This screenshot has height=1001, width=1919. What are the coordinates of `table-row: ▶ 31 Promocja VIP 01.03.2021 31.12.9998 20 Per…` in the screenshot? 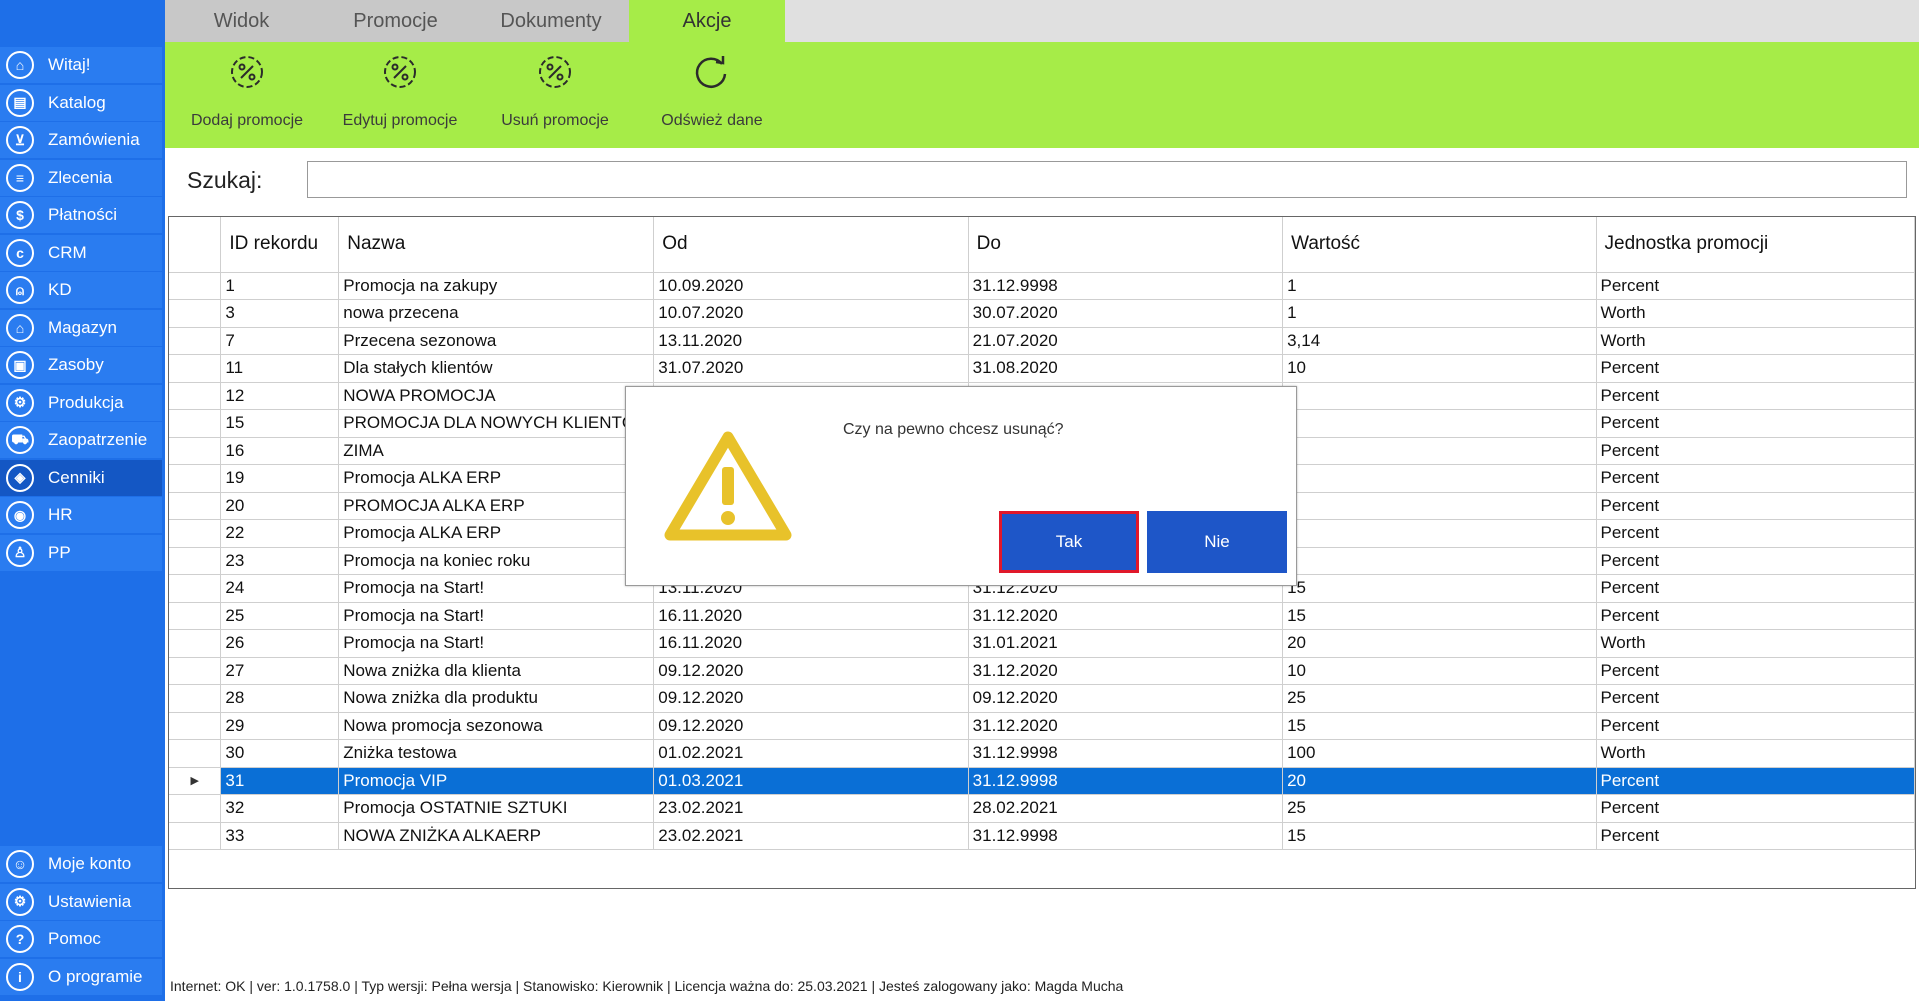 It's located at (1042, 781).